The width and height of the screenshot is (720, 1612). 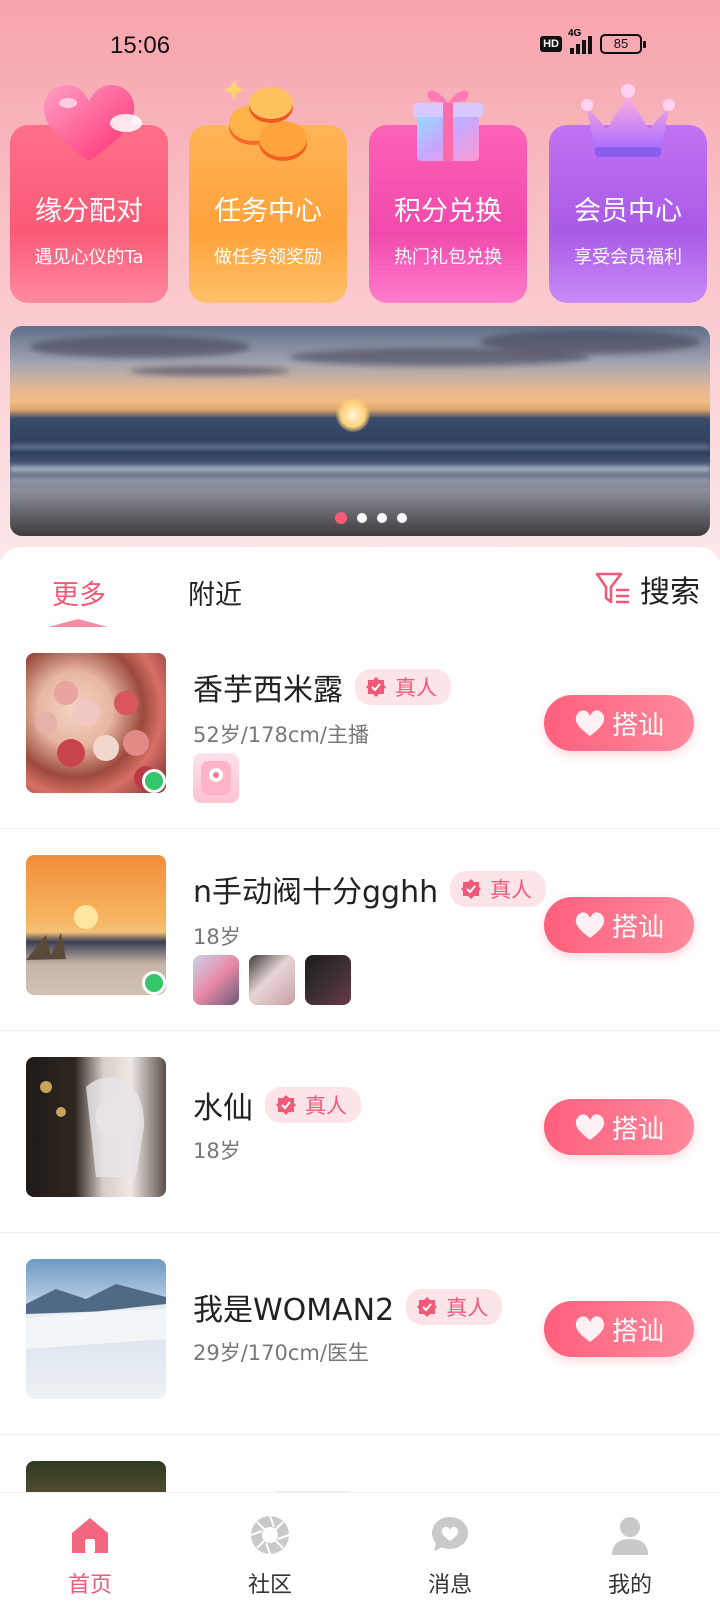 What do you see at coordinates (79, 592) in the screenshot?
I see `tab-more: 更多` at bounding box center [79, 592].